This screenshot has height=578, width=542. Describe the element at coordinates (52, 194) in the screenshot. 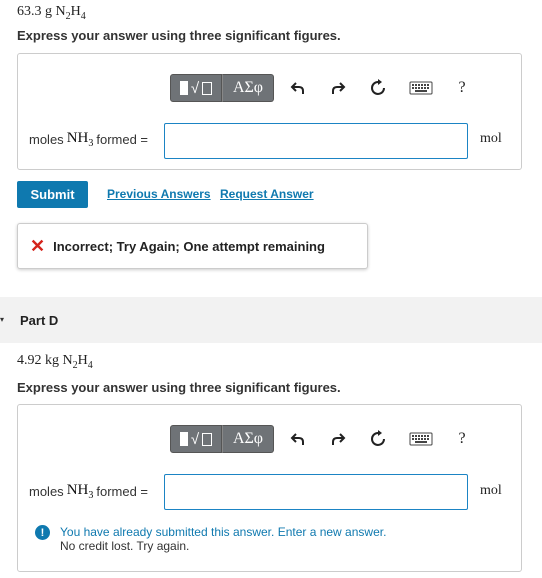

I see `submit-button: Submit` at that location.